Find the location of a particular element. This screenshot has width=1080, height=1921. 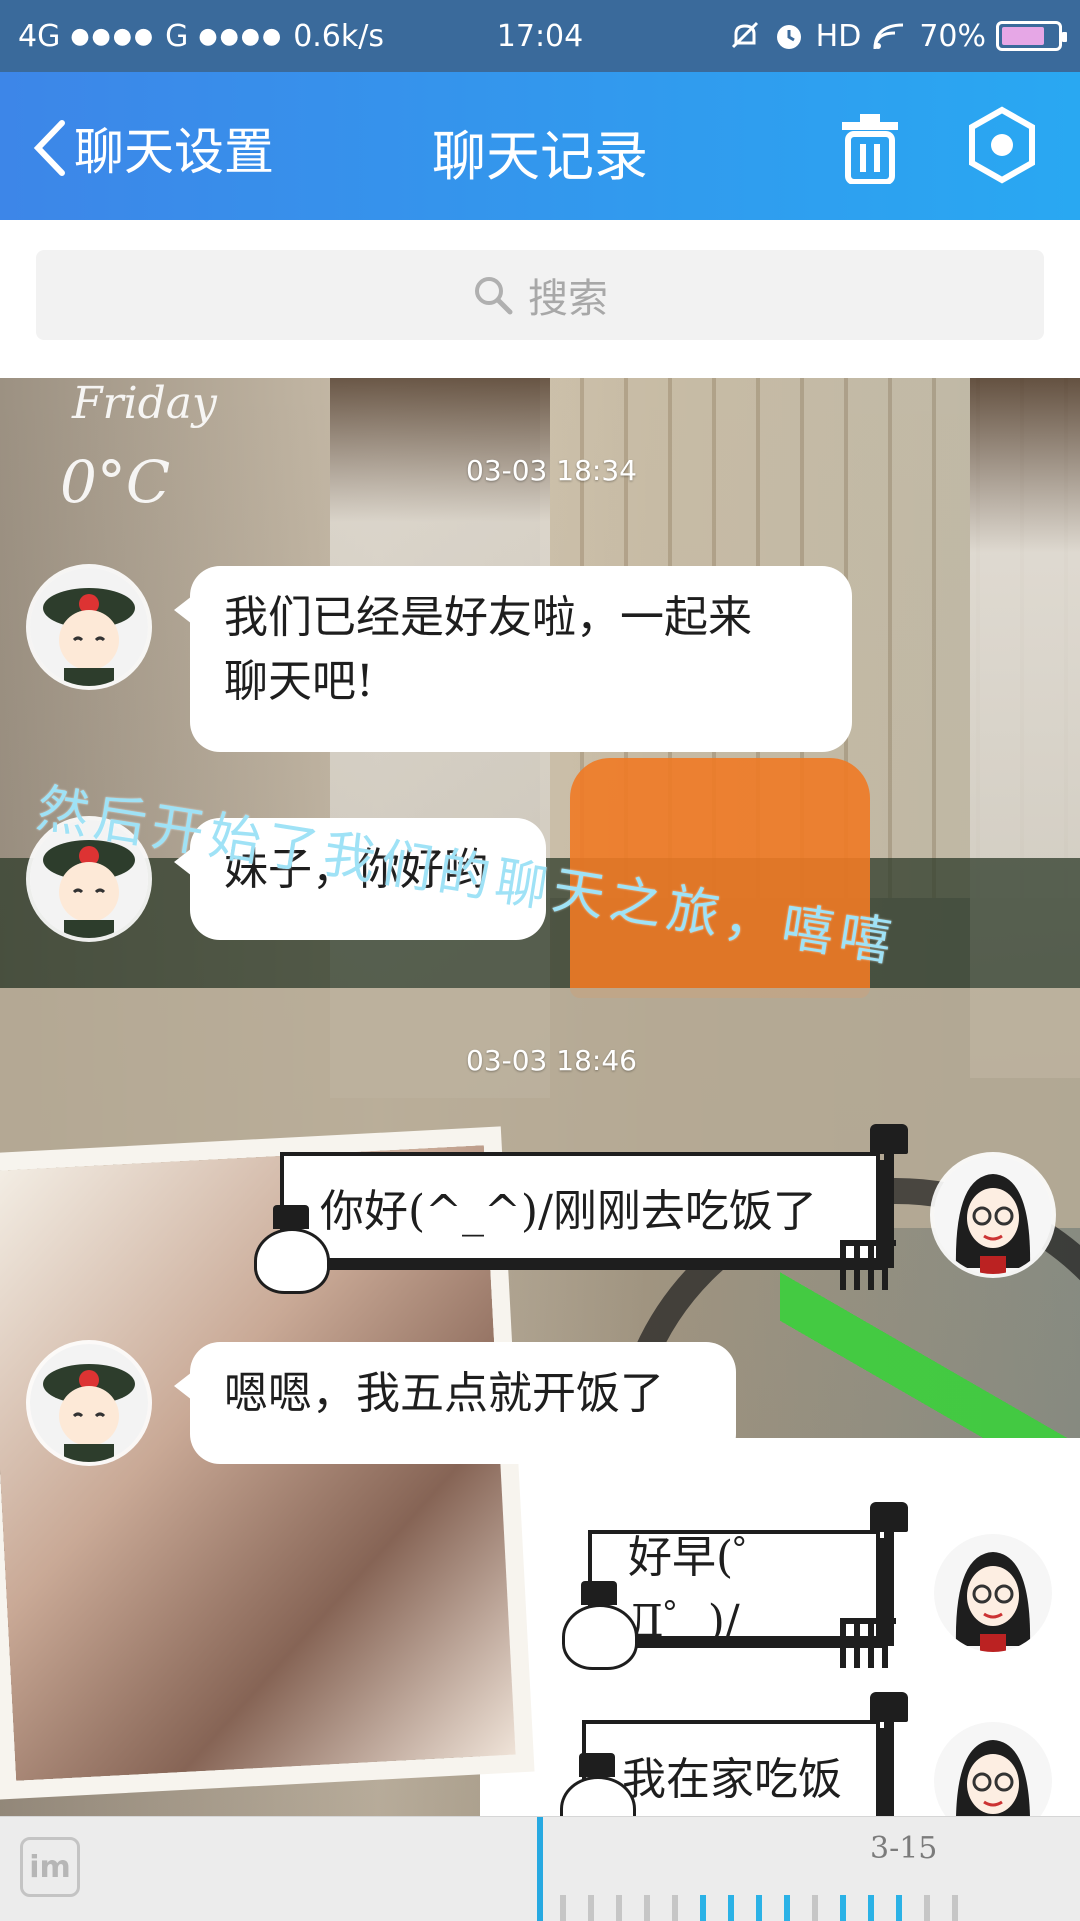

weather-day: Friday is located at coordinates (144, 403).